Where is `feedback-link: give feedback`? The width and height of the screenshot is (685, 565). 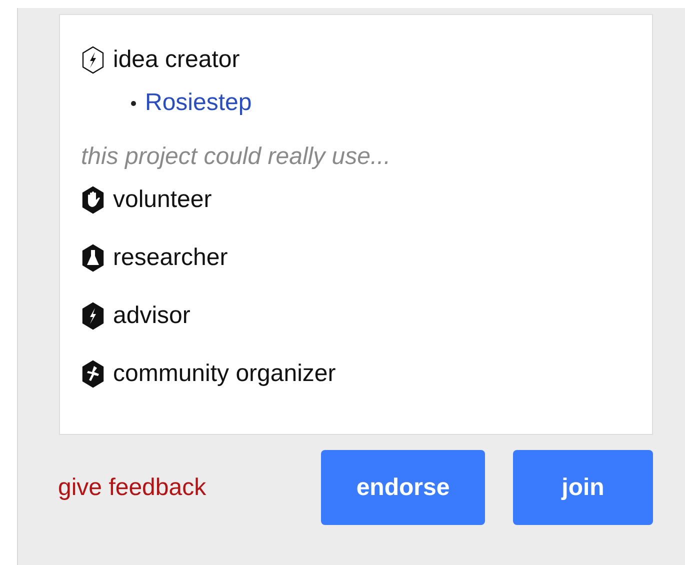 feedback-link: give feedback is located at coordinates (132, 488).